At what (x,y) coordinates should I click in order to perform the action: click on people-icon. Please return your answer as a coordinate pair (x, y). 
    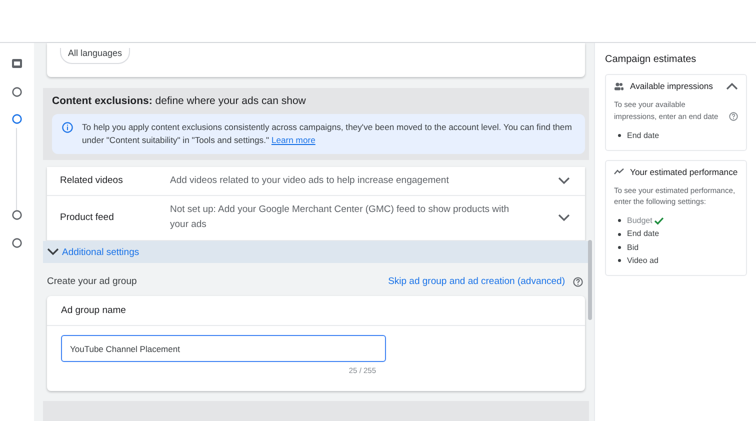
    Looking at the image, I should click on (619, 86).